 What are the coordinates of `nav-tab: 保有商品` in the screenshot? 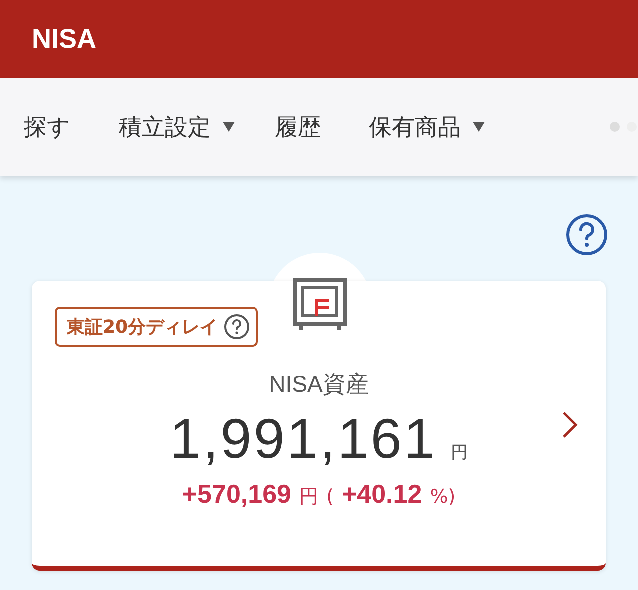 It's located at (427, 127).